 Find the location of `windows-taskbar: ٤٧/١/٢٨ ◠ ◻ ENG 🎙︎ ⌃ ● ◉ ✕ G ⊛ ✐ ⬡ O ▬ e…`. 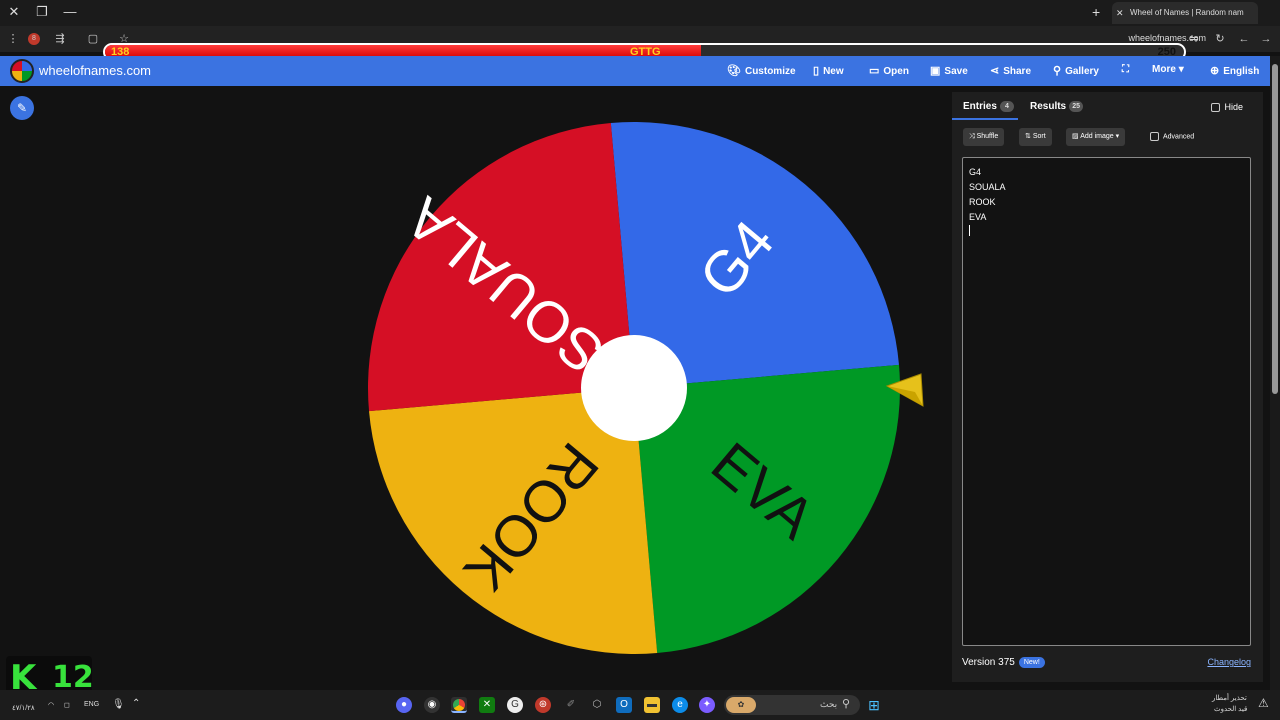

windows-taskbar: ٤٧/١/٢٨ ◠ ◻ ENG 🎙︎ ⌃ ● ◉ ✕ G ⊛ ✐ ⬡ O ▬ e… is located at coordinates (640, 705).